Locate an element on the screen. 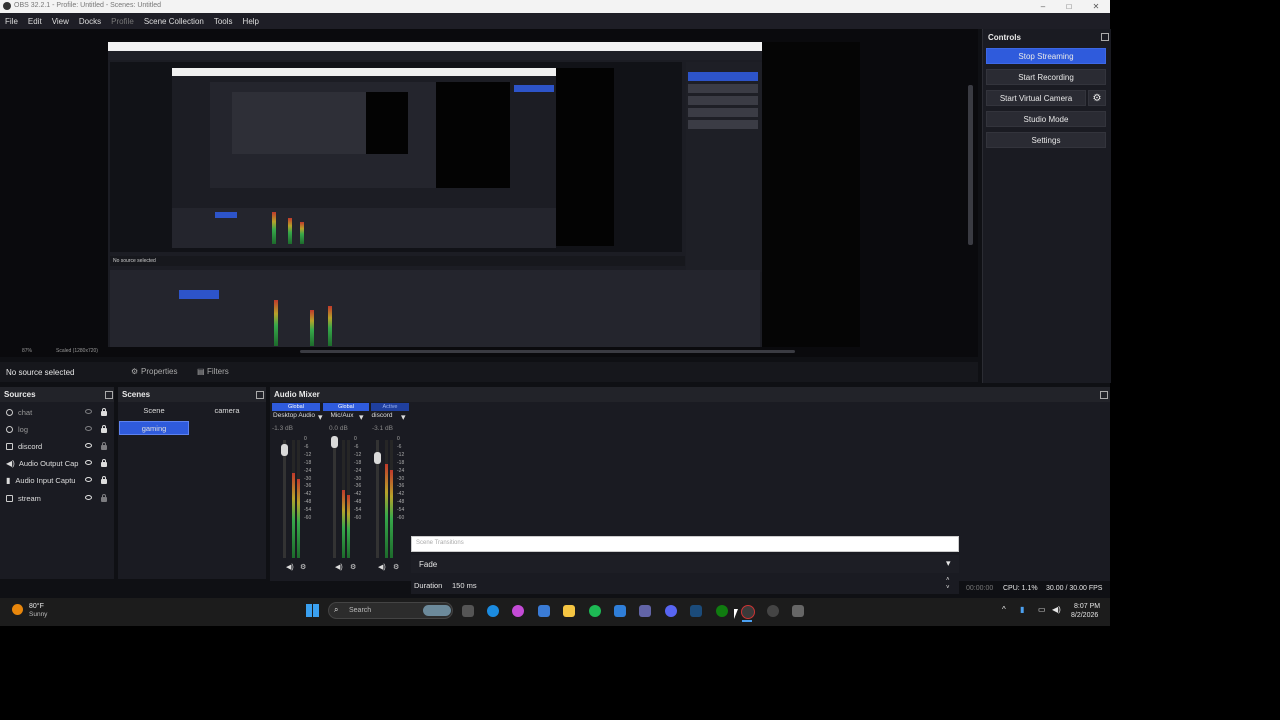 The image size is (1280, 720). active-app-indicator is located at coordinates (747, 621).